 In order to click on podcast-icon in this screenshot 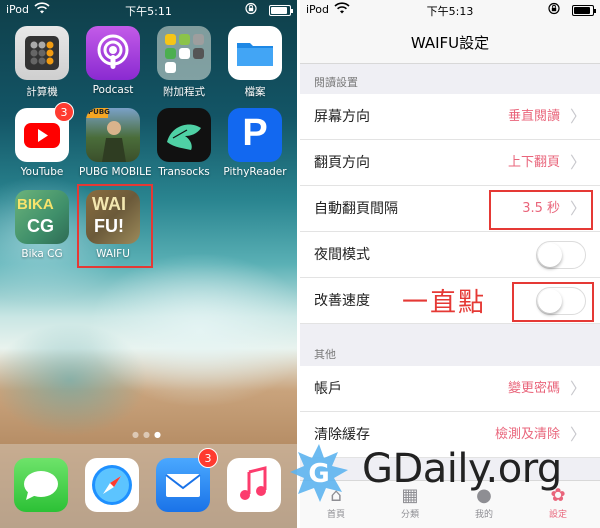, I will do `click(113, 53)`.